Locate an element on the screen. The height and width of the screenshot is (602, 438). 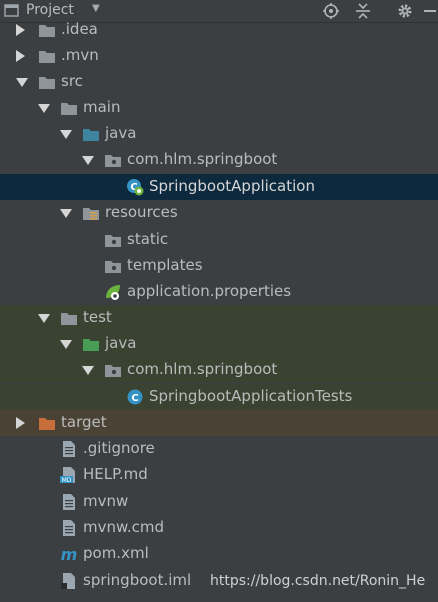
tree-node-label: HELP.md is located at coordinates (115, 474).